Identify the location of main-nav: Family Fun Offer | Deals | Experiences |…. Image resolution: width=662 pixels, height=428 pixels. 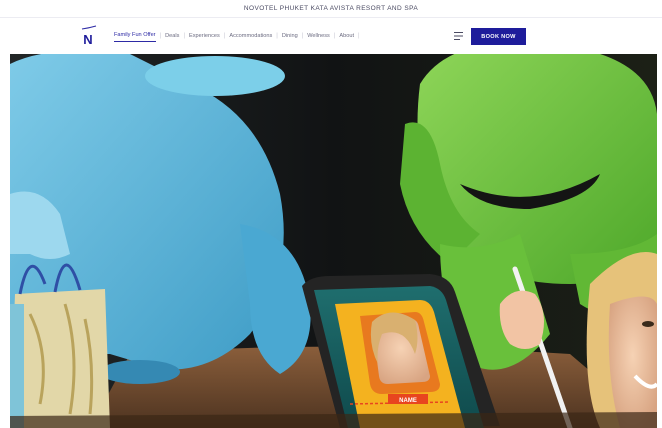
(239, 36).